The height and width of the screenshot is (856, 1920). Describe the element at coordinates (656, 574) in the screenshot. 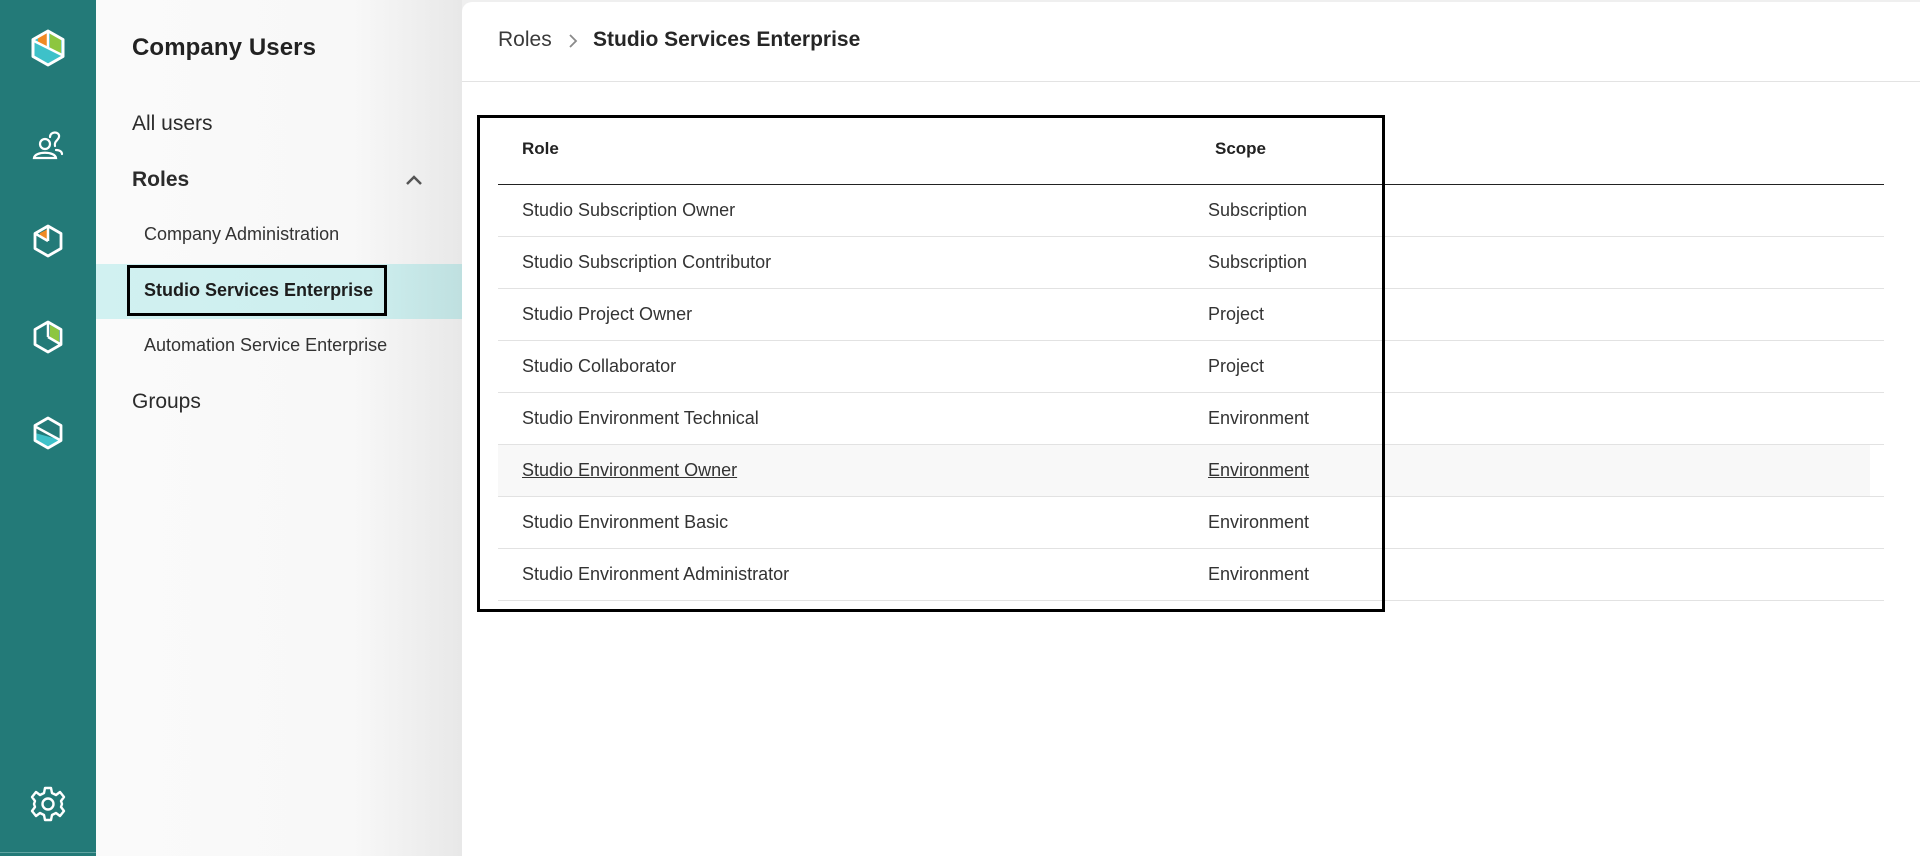

I see `role-cell: Studio Environment Administrator` at that location.